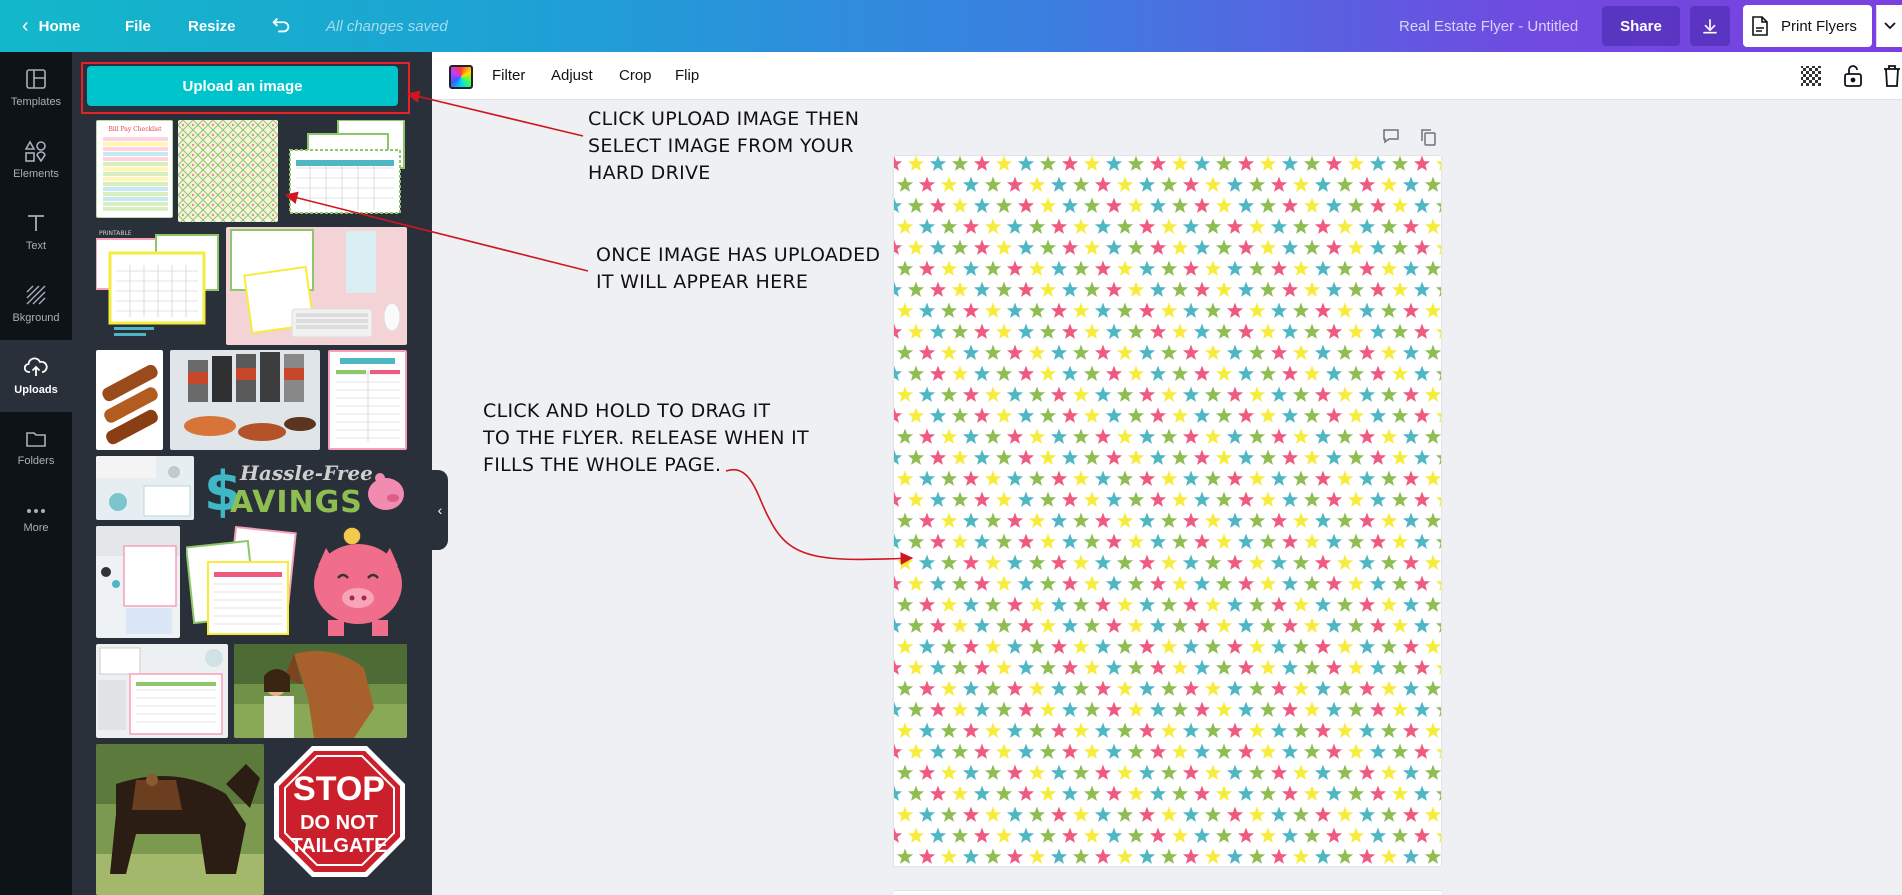  I want to click on checklist-title: Bill Pay Checklist, so click(135, 129).